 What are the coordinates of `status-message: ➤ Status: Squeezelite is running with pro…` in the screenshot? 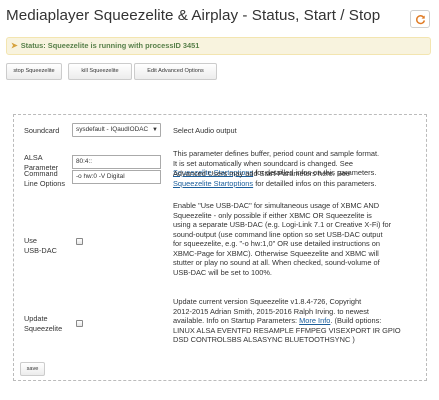 It's located at (218, 46).